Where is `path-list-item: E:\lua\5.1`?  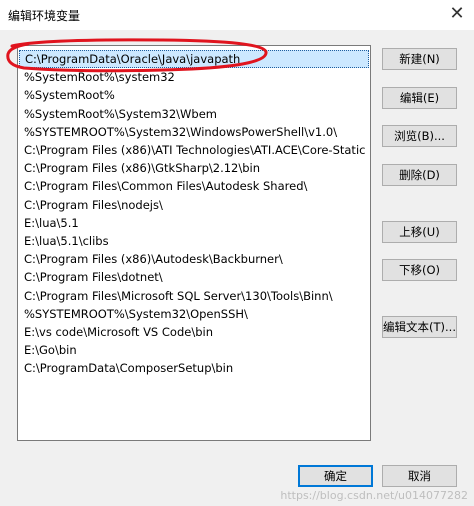 path-list-item: E:\lua\5.1 is located at coordinates (194, 223).